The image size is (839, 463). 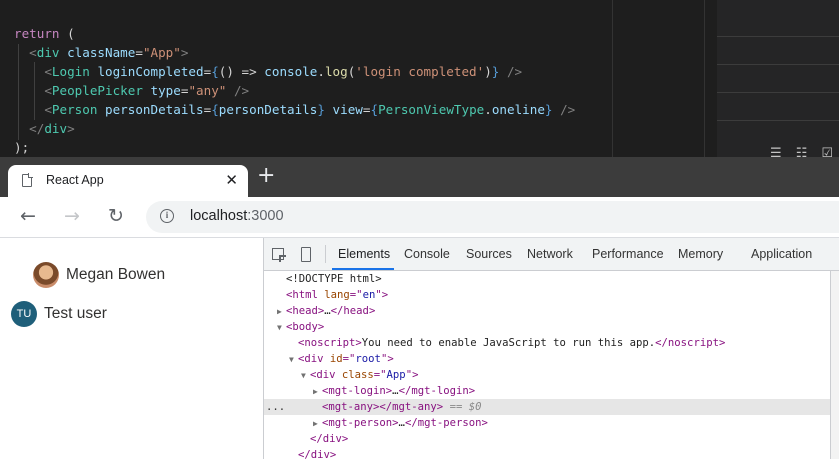 I want to click on tab-application: Application, so click(x=781, y=254).